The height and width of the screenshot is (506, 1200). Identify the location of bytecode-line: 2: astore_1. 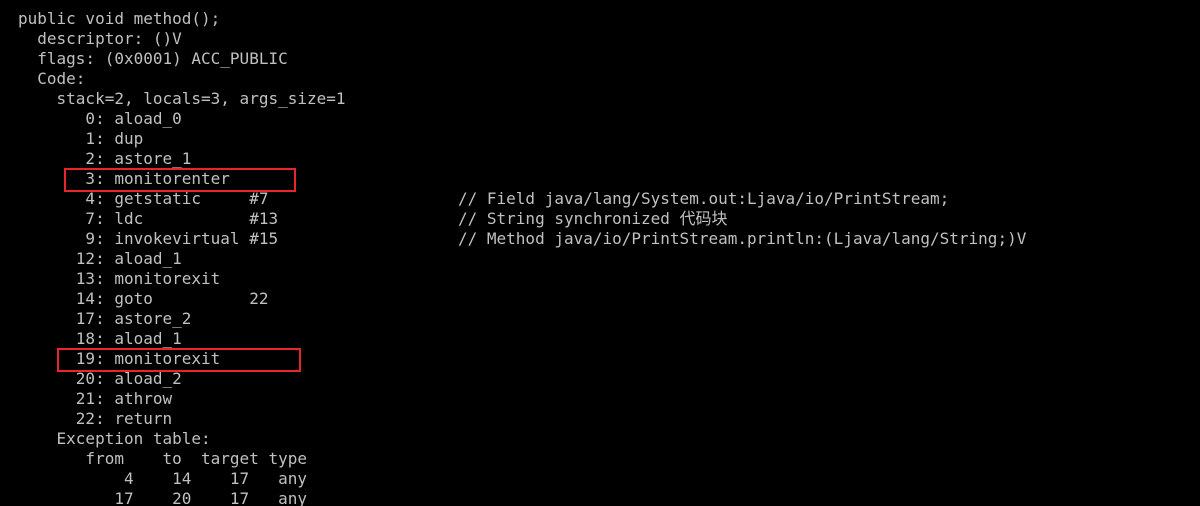
(105, 158).